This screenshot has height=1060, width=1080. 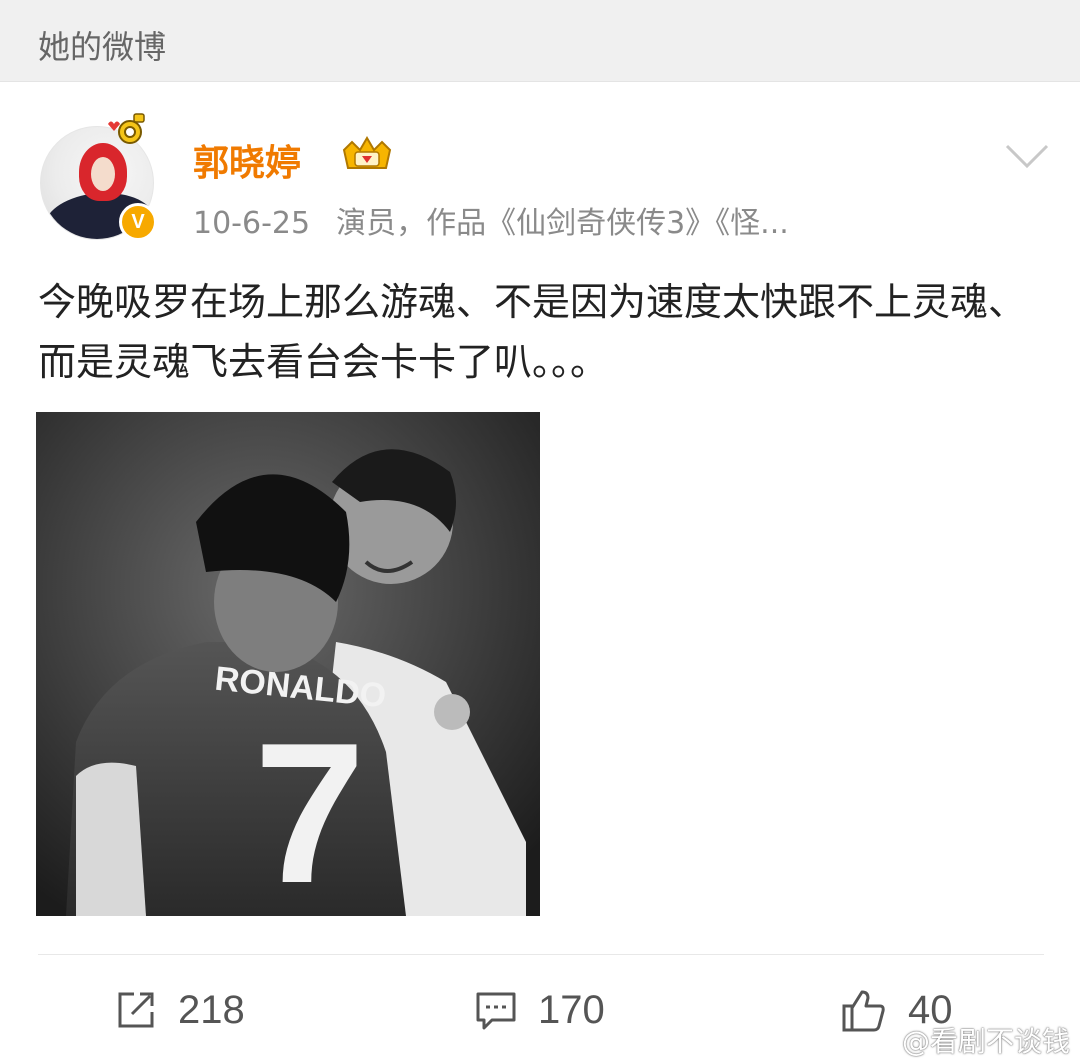 I want to click on comment-icon, so click(x=496, y=1011).